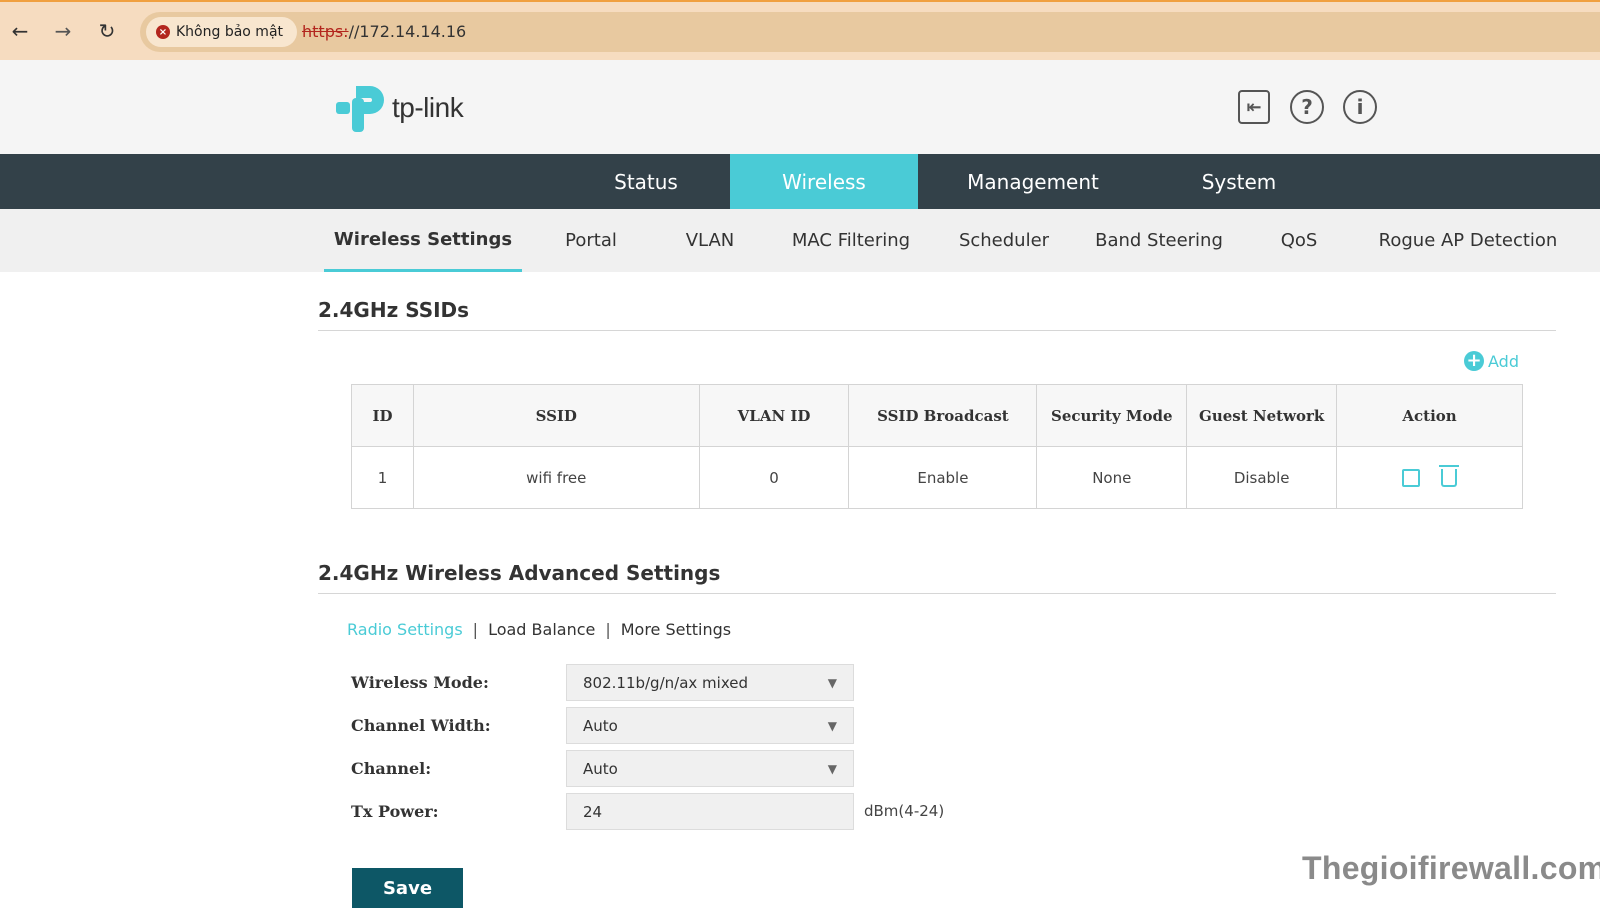 Image resolution: width=1600 pixels, height=922 pixels. What do you see at coordinates (325, 31) in the screenshot?
I see `url-scheme: https:` at bounding box center [325, 31].